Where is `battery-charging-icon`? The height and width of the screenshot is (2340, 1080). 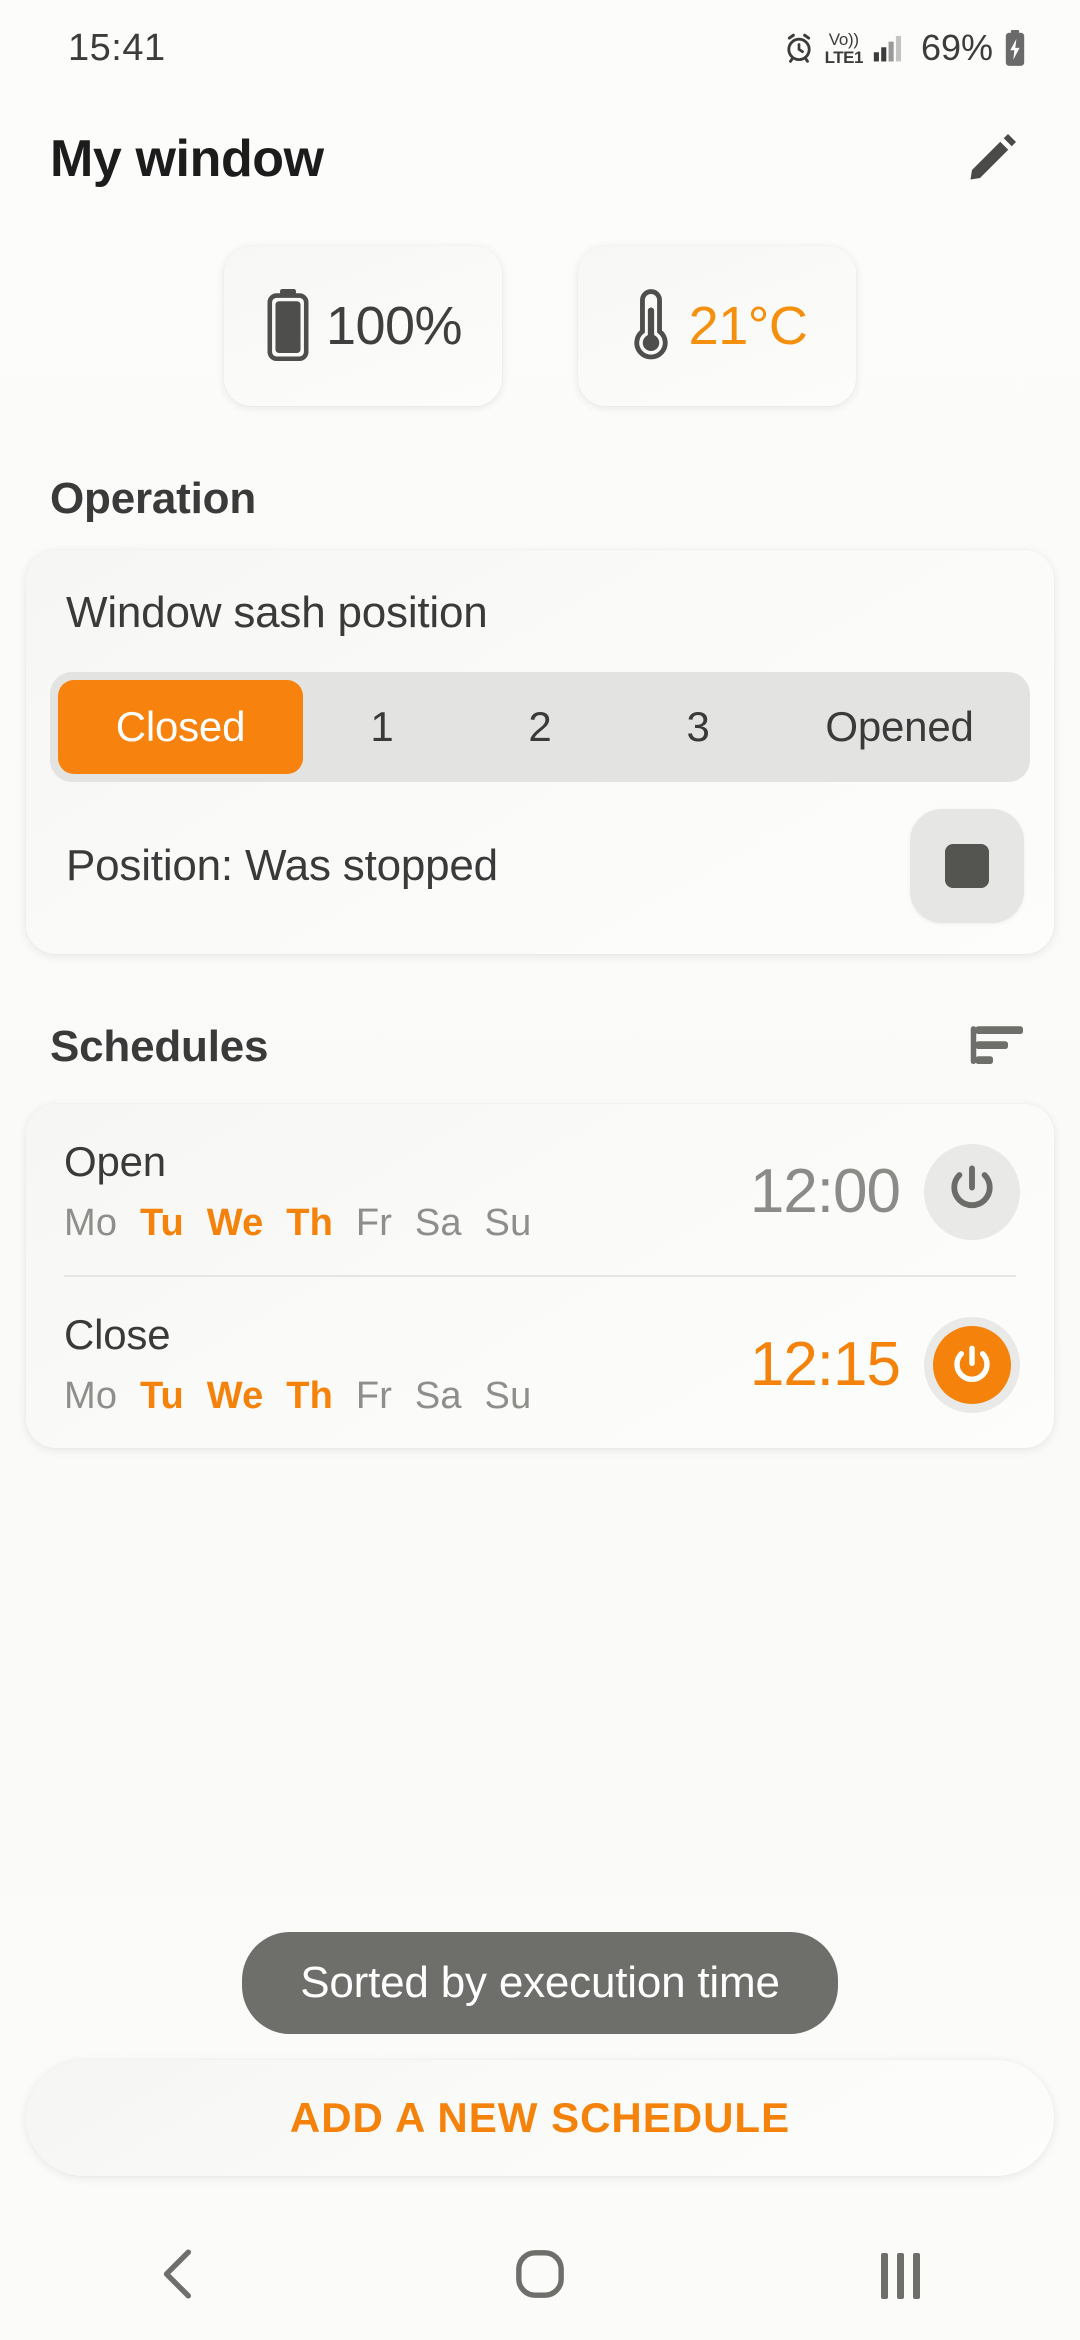
battery-charging-icon is located at coordinates (1015, 48).